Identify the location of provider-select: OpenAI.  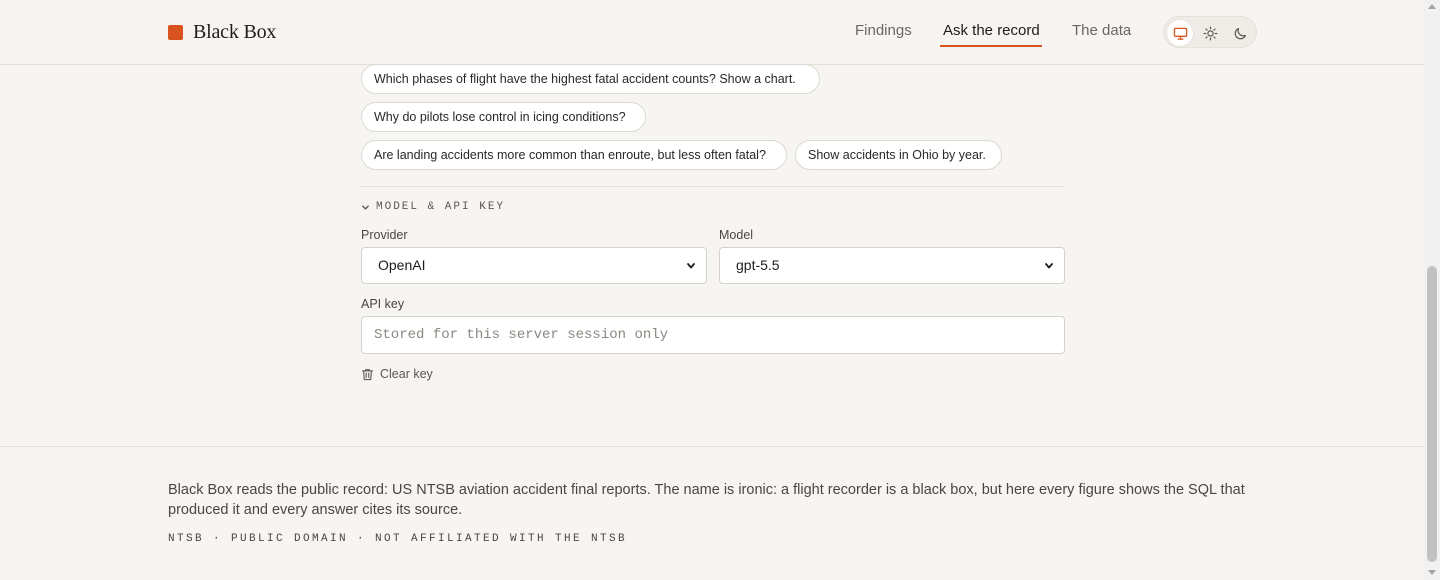
(534, 265).